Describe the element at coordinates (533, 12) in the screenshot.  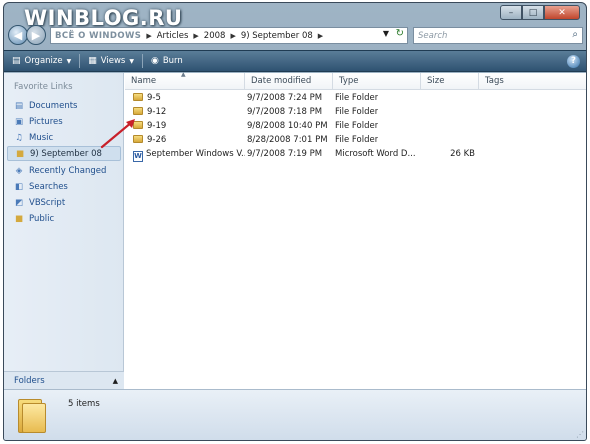
I see `maximize-button: □` at that location.